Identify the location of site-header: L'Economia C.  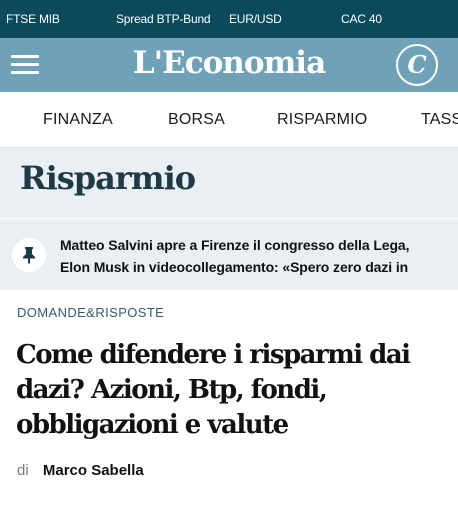
(229, 65).